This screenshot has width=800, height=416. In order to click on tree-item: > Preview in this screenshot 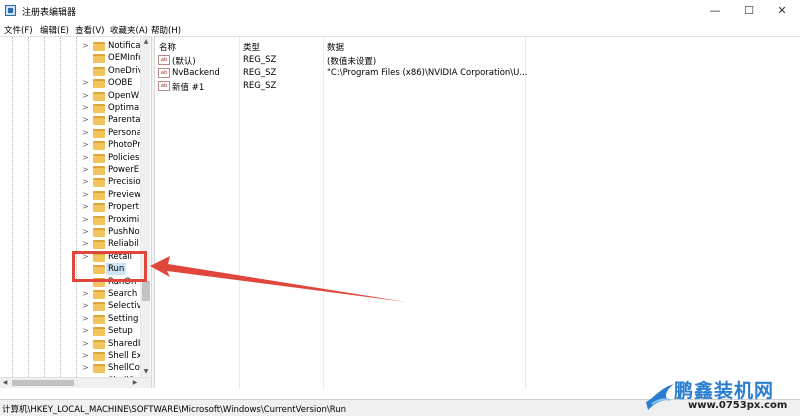, I will do `click(111, 195)`.